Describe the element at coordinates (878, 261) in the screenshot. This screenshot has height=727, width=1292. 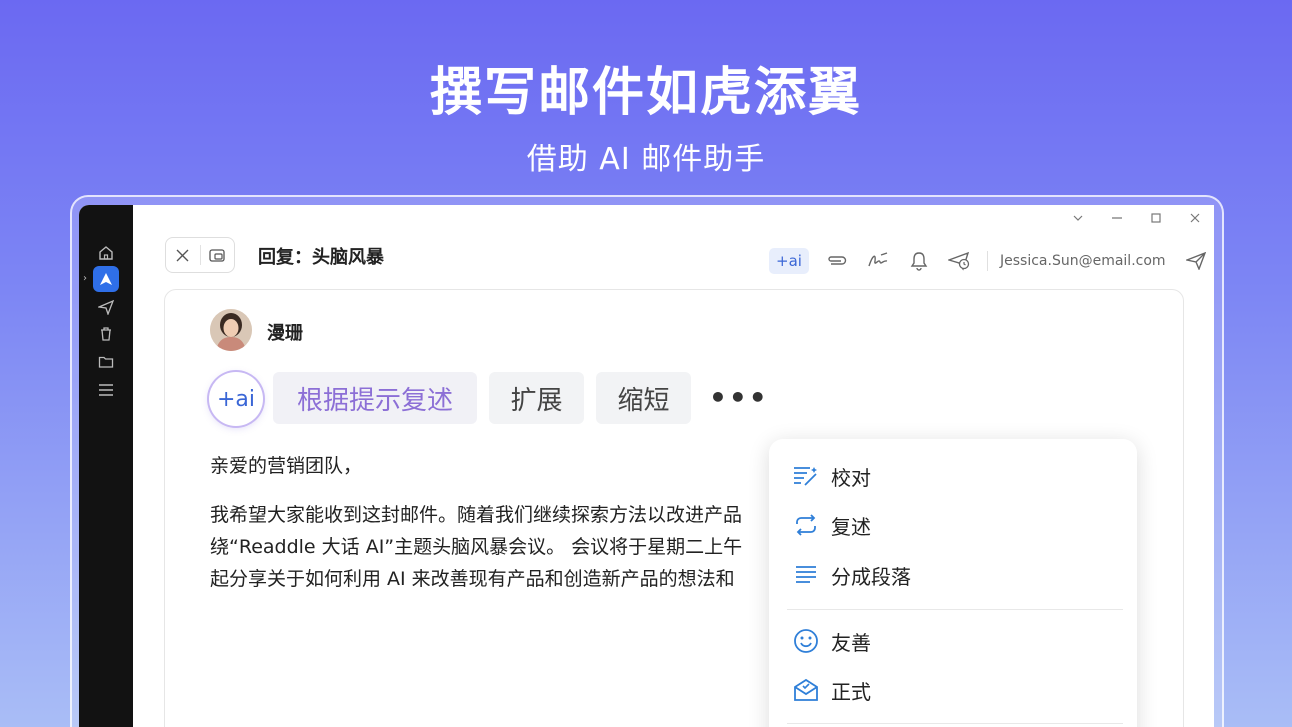
I see `signature-icon` at that location.